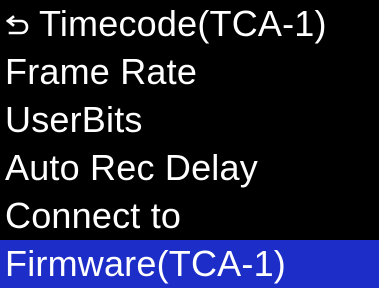 This screenshot has width=379, height=288. What do you see at coordinates (93, 215) in the screenshot?
I see `menu-item-label: Connect to` at bounding box center [93, 215].